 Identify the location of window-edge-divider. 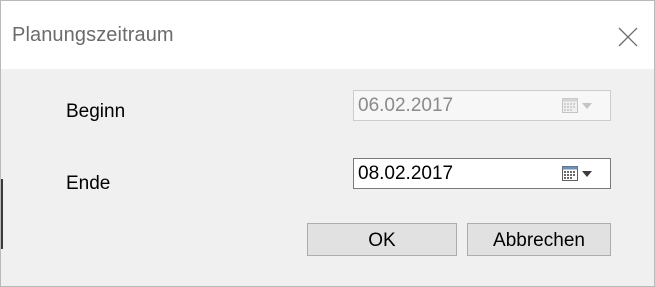
(2, 214).